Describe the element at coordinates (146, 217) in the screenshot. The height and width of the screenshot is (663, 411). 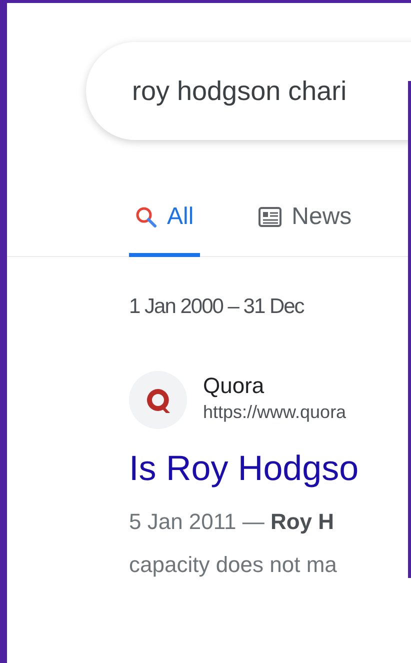
I see `search-icon` at that location.